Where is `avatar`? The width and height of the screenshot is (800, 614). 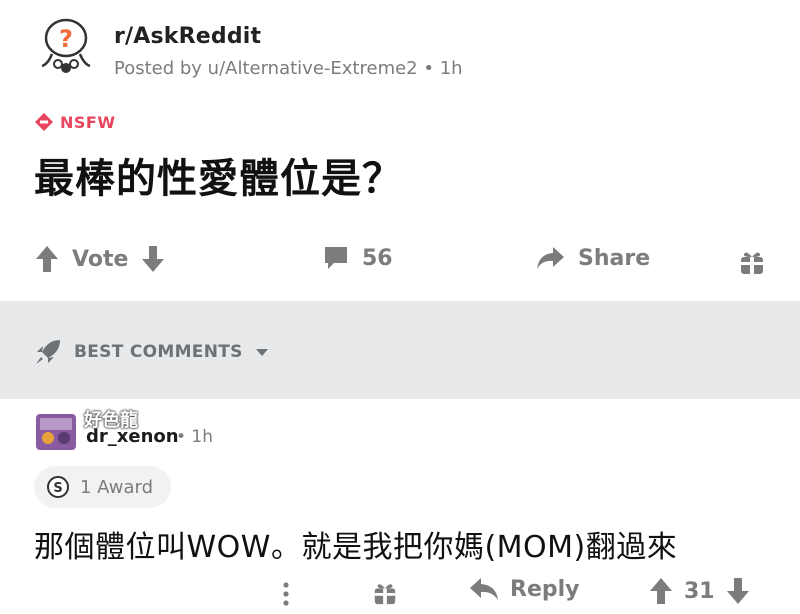 avatar is located at coordinates (56, 432).